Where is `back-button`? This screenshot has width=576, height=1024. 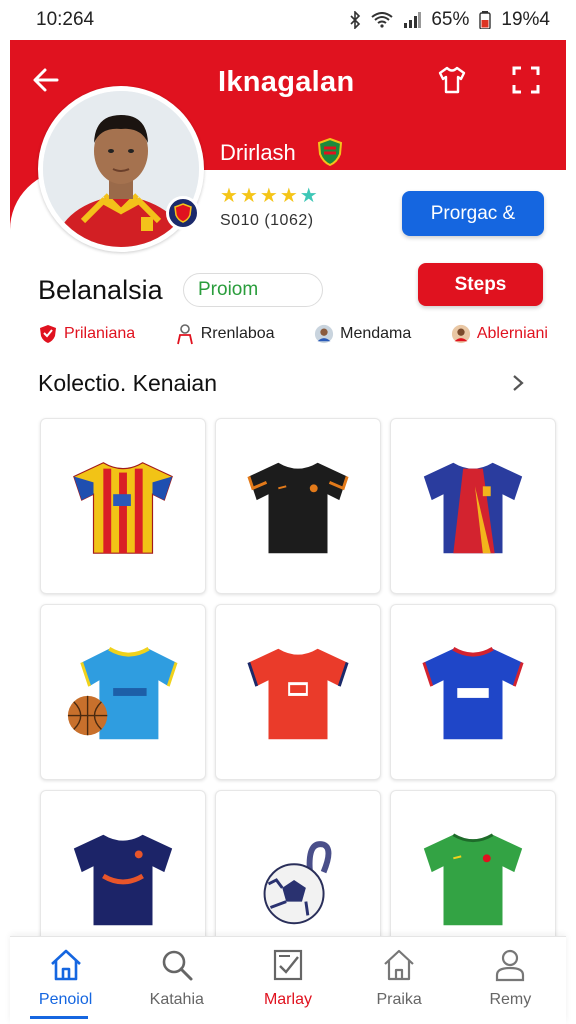 back-button is located at coordinates (46, 80).